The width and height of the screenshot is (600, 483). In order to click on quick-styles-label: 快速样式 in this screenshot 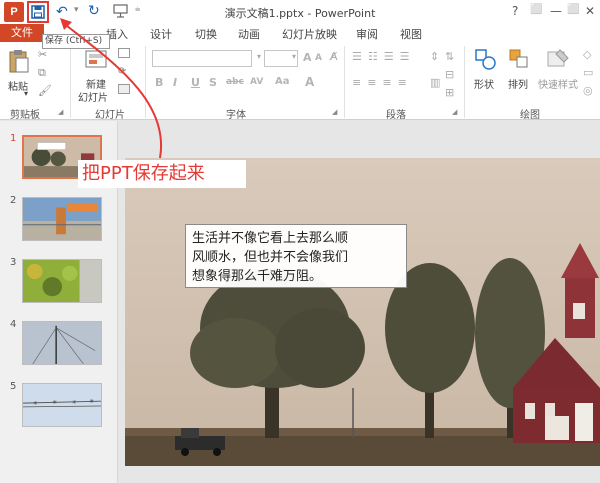, I will do `click(558, 85)`.